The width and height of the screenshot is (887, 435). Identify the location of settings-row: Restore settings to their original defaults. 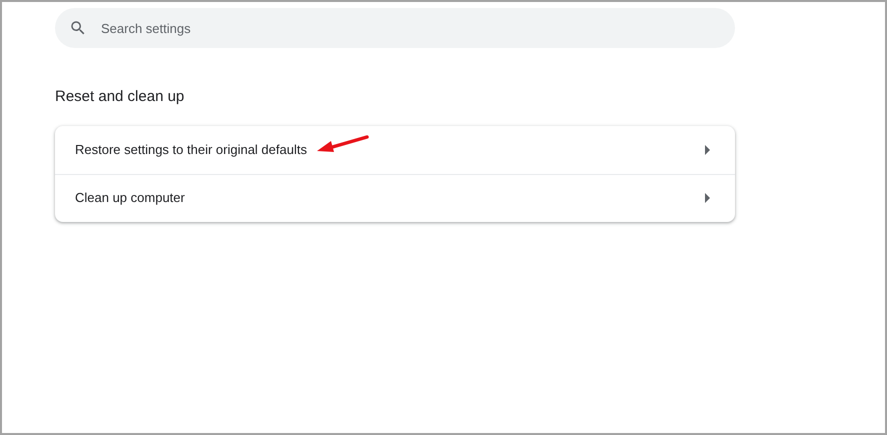
(395, 150).